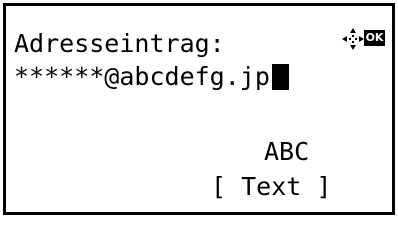 This screenshot has height=240, width=398. I want to click on screen-title: Adresseintrag:, so click(119, 43).